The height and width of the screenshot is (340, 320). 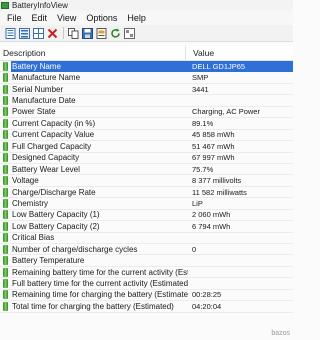 I want to click on row-value: 3441, so click(x=200, y=89).